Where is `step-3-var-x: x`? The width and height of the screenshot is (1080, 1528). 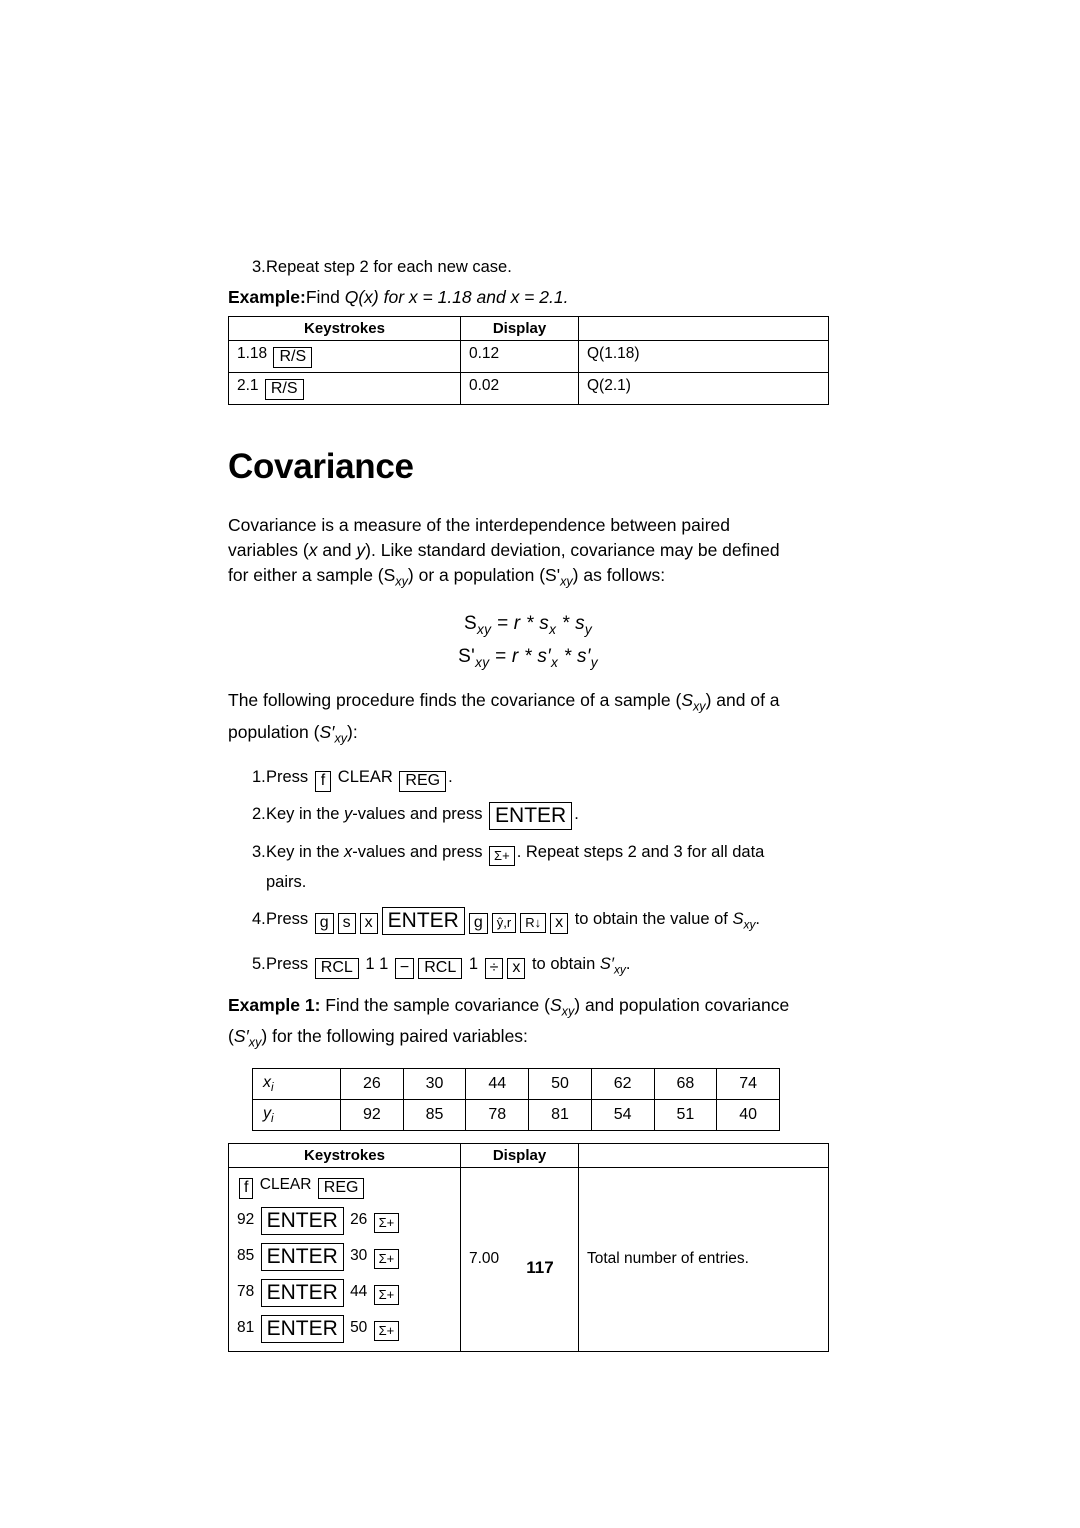 step-3-var-x: x is located at coordinates (348, 852).